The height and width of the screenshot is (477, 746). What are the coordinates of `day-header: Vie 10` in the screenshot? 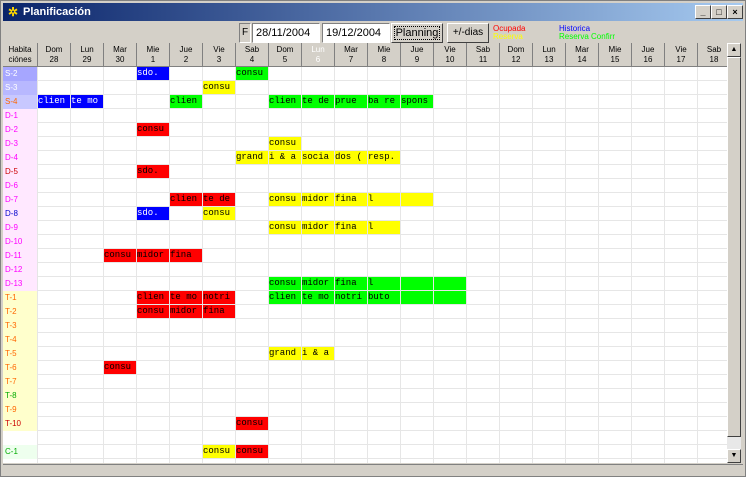 It's located at (450, 55).